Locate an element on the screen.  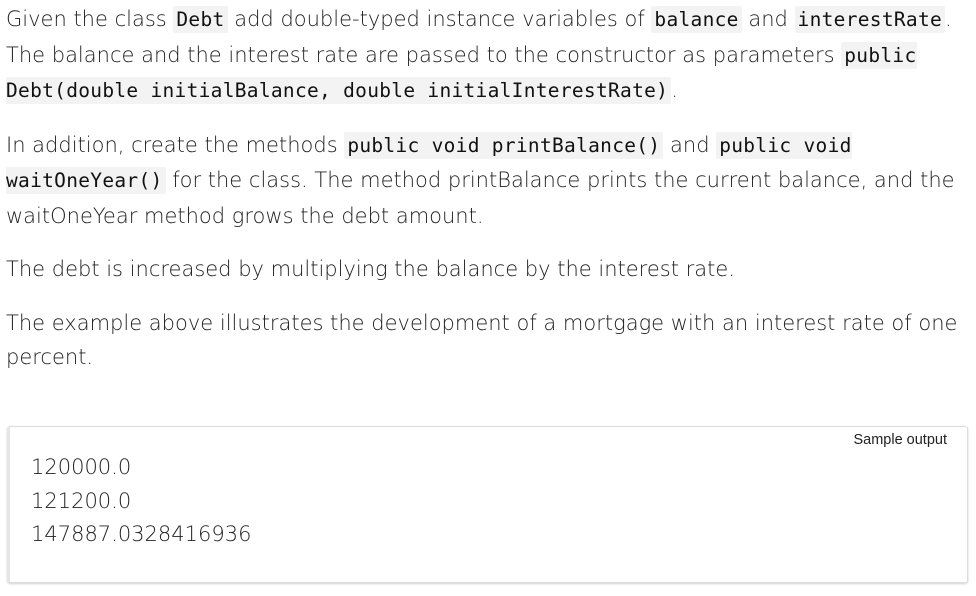
text-segment: add double-typed instance variables of is located at coordinates (439, 19).